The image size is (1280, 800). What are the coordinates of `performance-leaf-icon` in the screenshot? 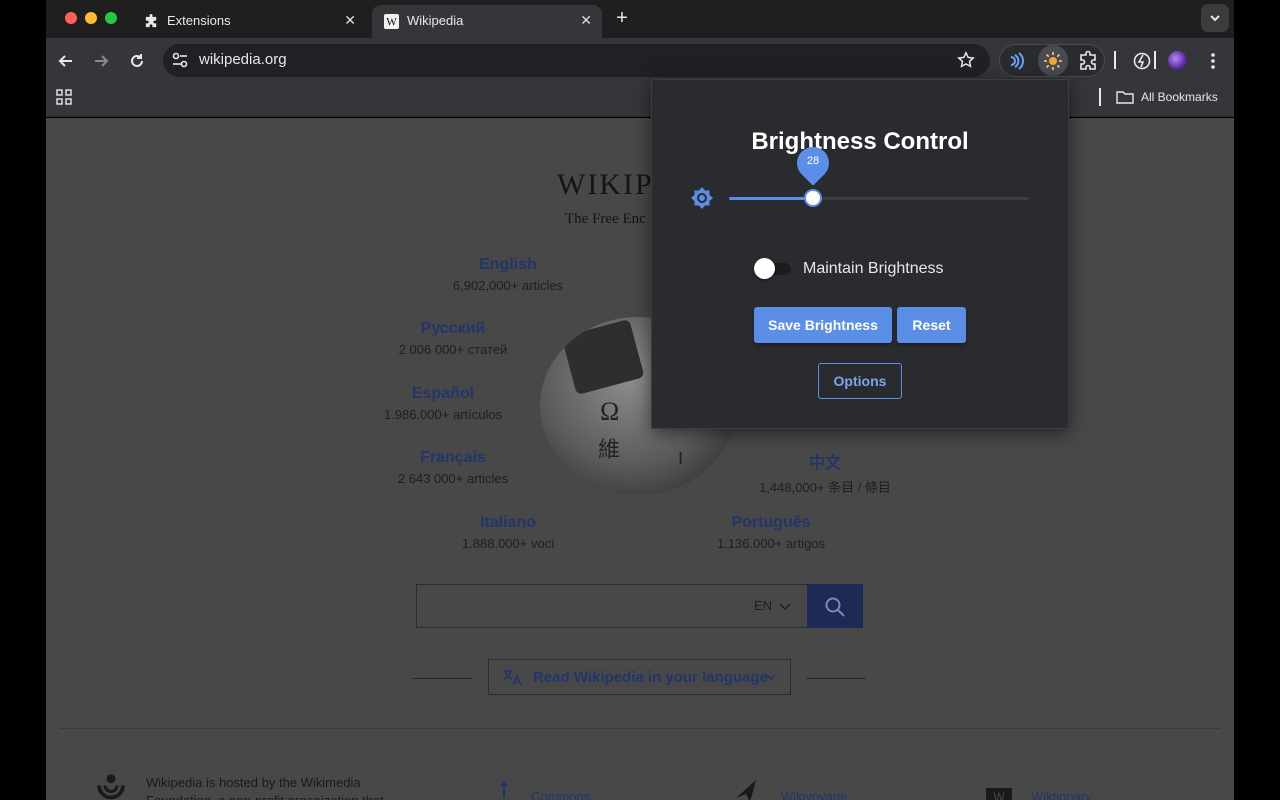 It's located at (1142, 61).